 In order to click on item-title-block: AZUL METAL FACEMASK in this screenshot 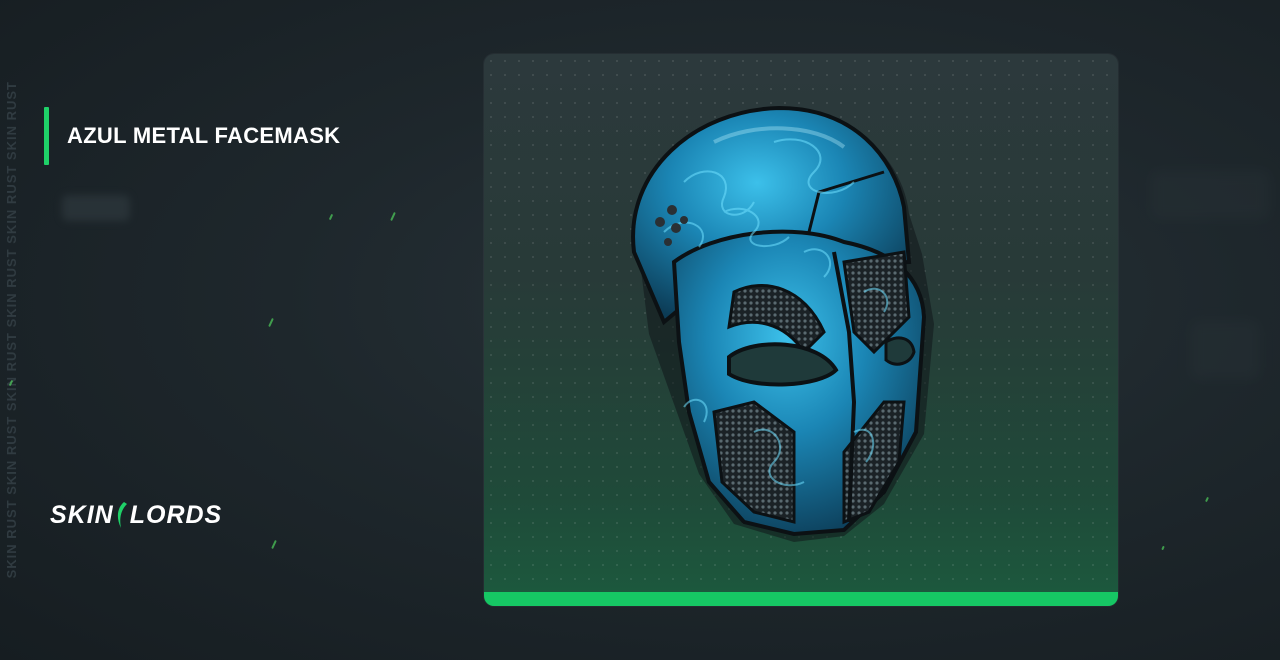, I will do `click(192, 136)`.